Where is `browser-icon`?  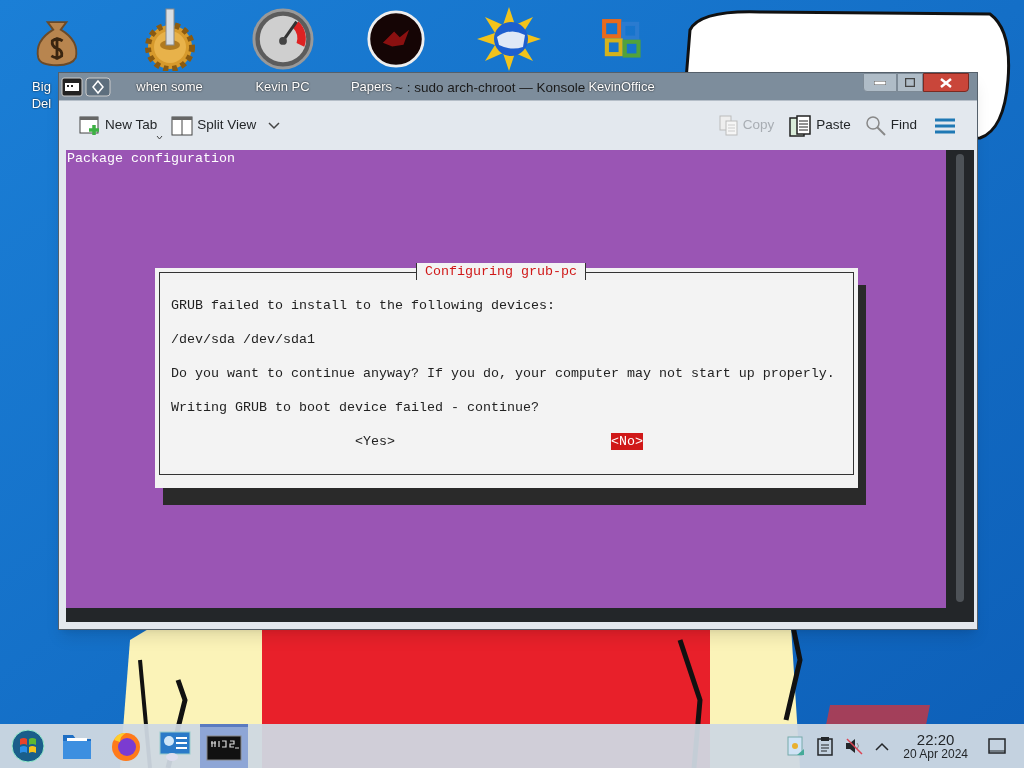 browser-icon is located at coordinates (126, 746).